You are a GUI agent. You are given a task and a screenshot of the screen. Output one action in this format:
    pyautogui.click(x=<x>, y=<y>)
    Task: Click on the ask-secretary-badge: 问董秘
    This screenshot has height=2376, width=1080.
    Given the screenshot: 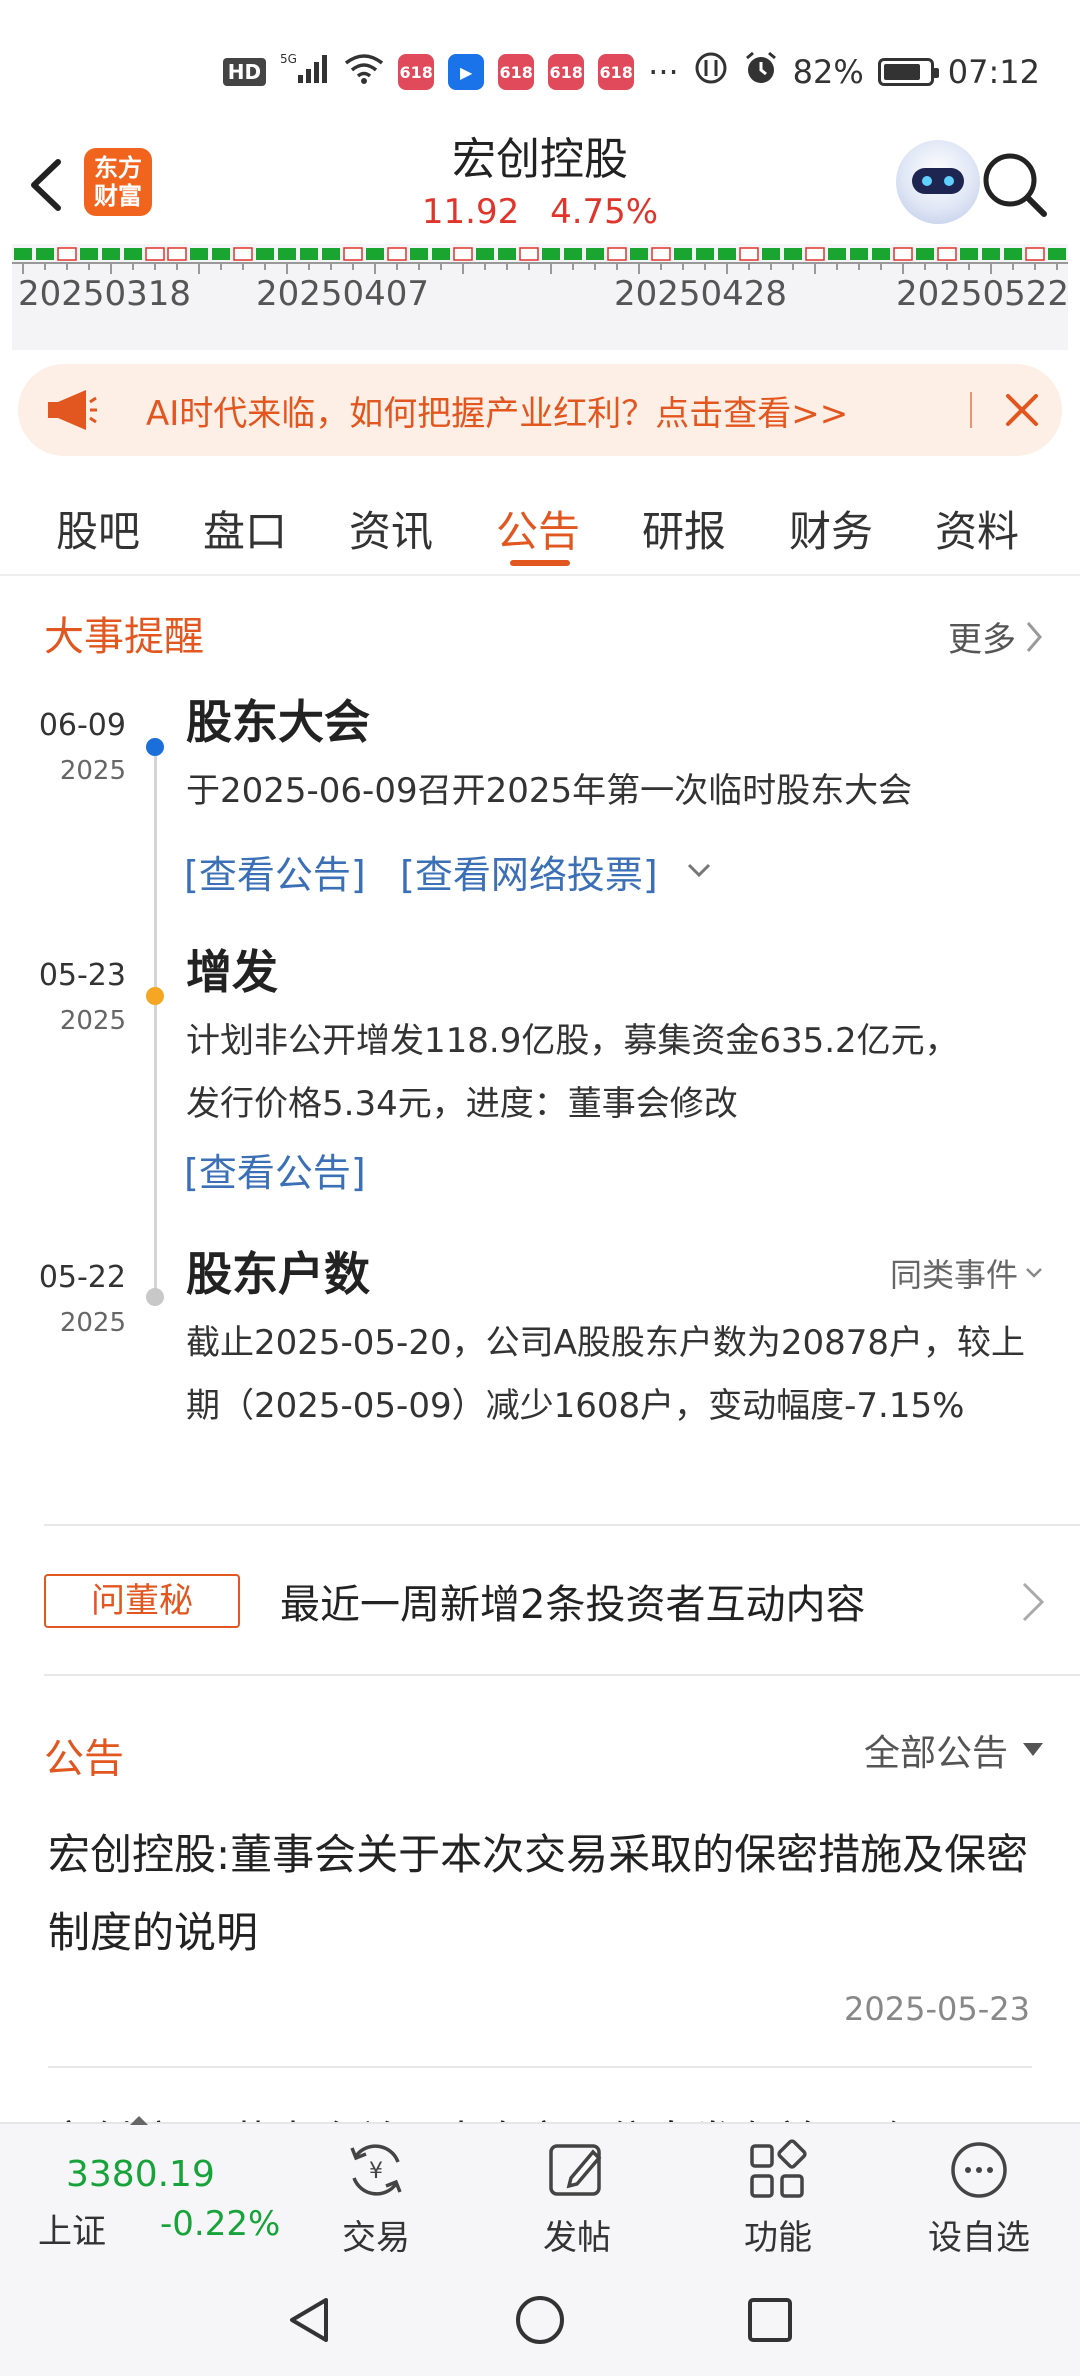 What is the action you would take?
    pyautogui.click(x=142, y=1601)
    